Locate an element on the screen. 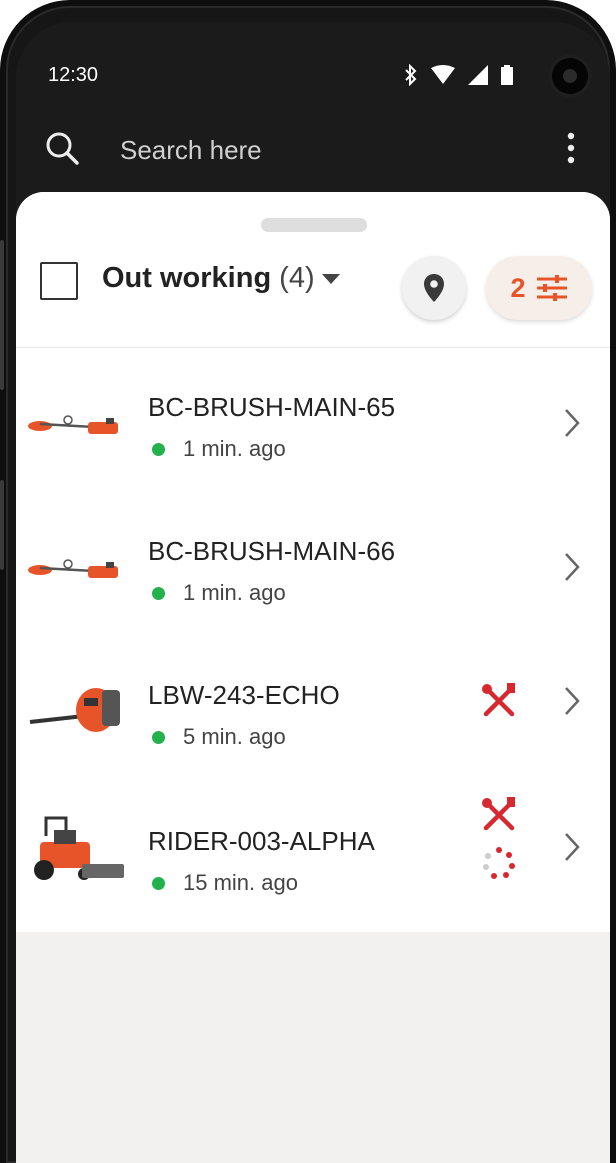 The image size is (616, 1163). search-bar is located at coordinates (313, 153).